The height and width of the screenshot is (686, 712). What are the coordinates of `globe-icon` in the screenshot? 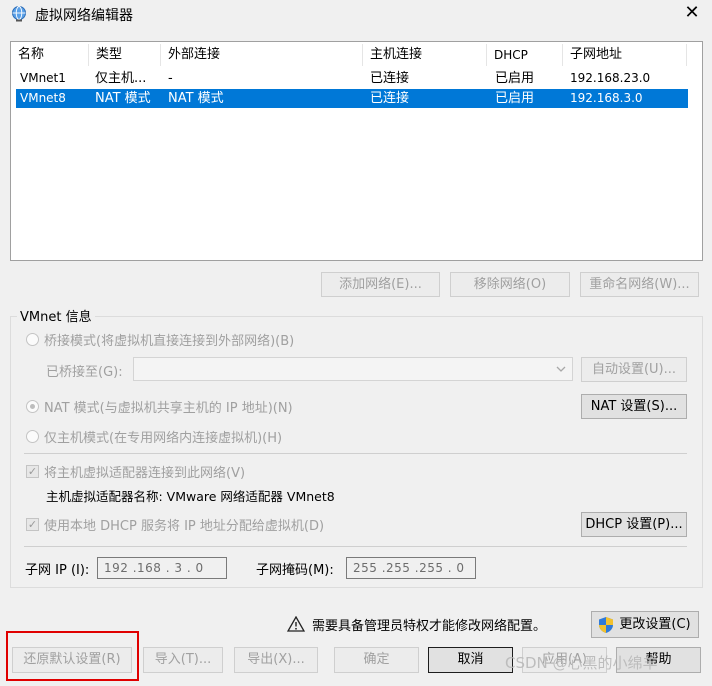 It's located at (19, 14).